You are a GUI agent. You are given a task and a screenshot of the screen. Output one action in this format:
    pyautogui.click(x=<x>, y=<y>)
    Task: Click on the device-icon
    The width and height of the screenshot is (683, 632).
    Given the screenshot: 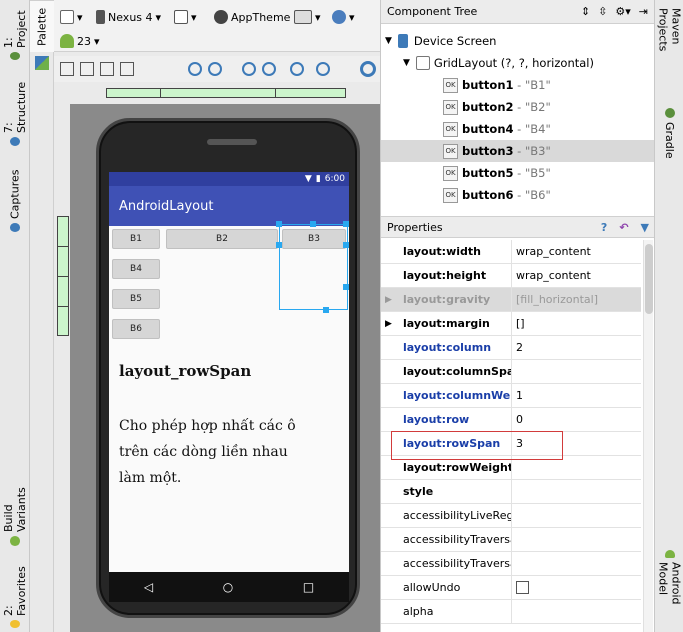 What is the action you would take?
    pyautogui.click(x=402, y=41)
    